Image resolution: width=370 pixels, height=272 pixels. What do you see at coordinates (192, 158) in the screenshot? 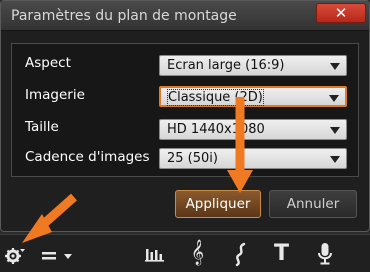
I see `frame-rate-value: 25 (50i)` at bounding box center [192, 158].